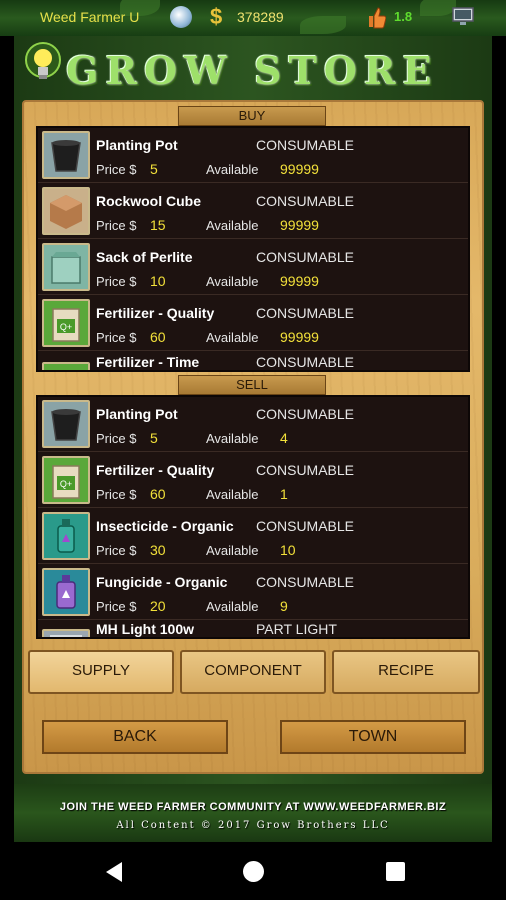  What do you see at coordinates (43, 60) in the screenshot?
I see `lightbulb-icon` at bounding box center [43, 60].